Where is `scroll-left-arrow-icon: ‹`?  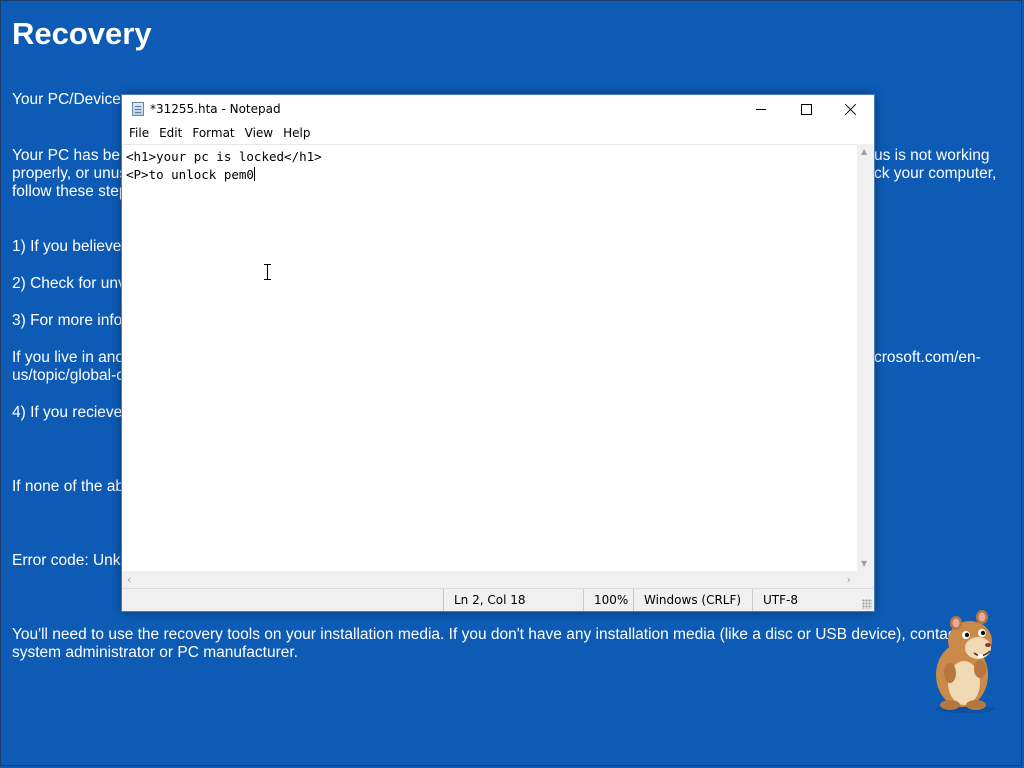
scroll-left-arrow-icon: ‹ is located at coordinates (129, 579).